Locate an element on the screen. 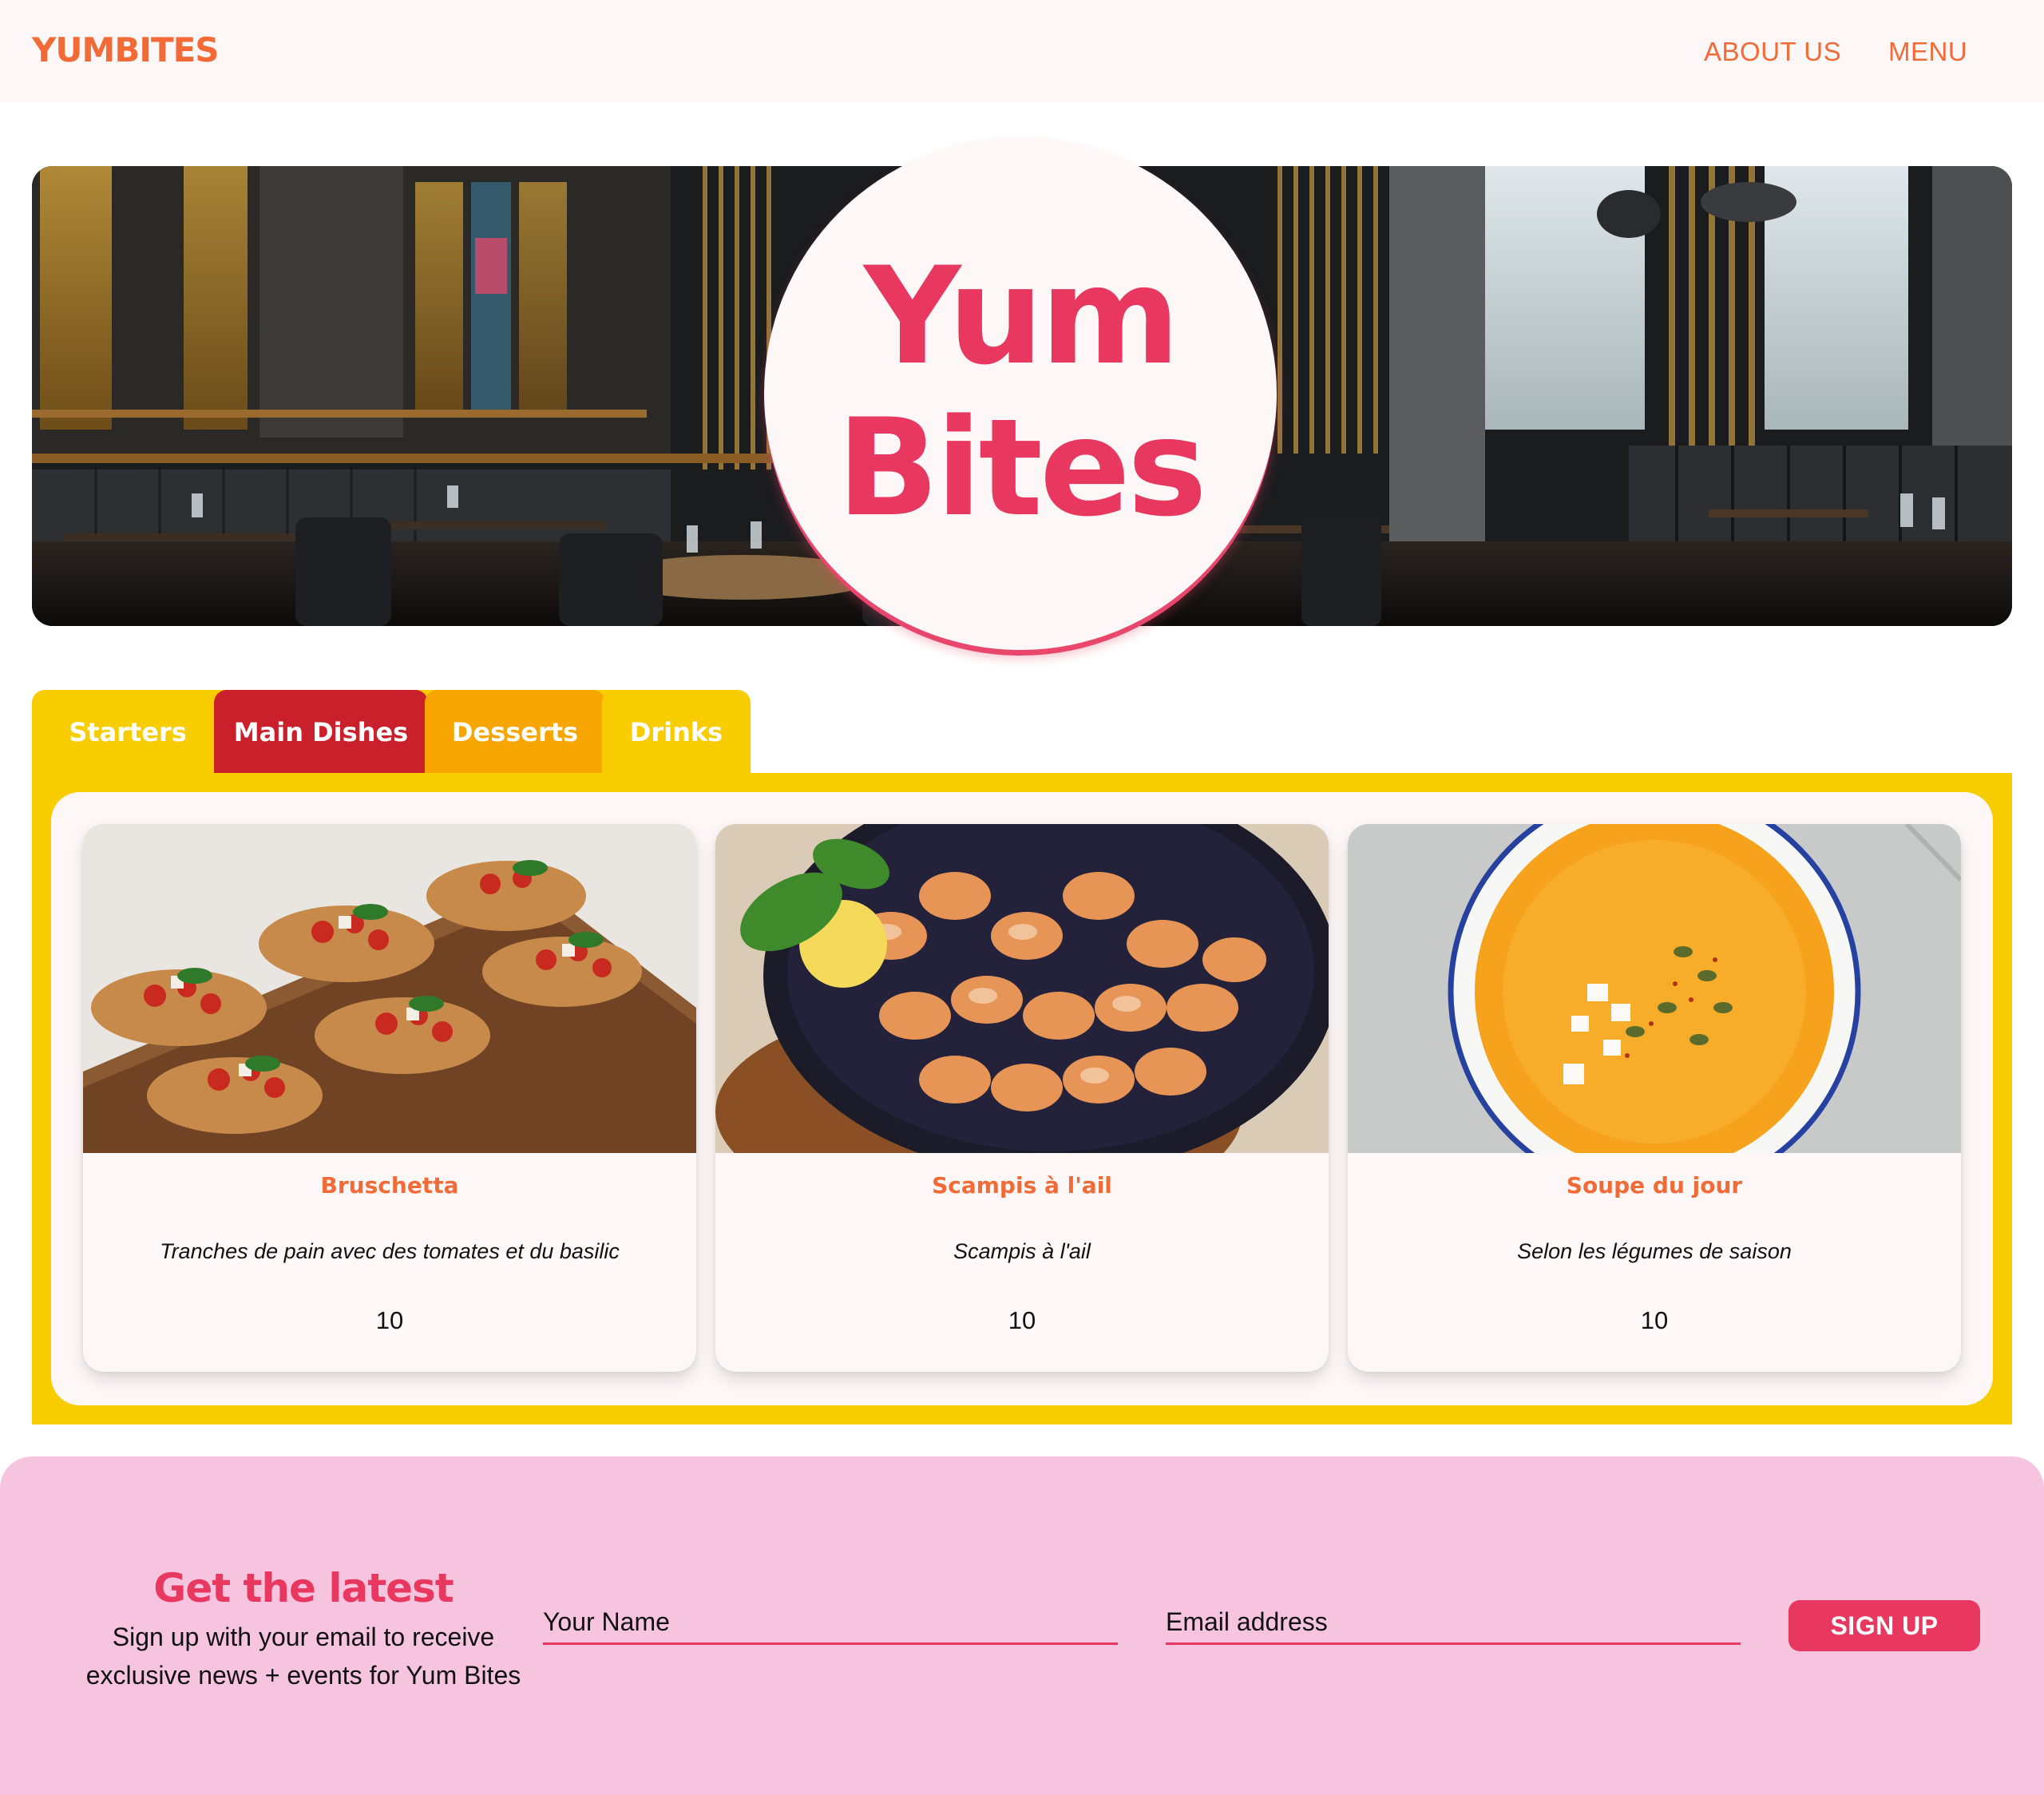 This screenshot has width=2044, height=1795. newsletter-title: Get the latest is located at coordinates (303, 1588).